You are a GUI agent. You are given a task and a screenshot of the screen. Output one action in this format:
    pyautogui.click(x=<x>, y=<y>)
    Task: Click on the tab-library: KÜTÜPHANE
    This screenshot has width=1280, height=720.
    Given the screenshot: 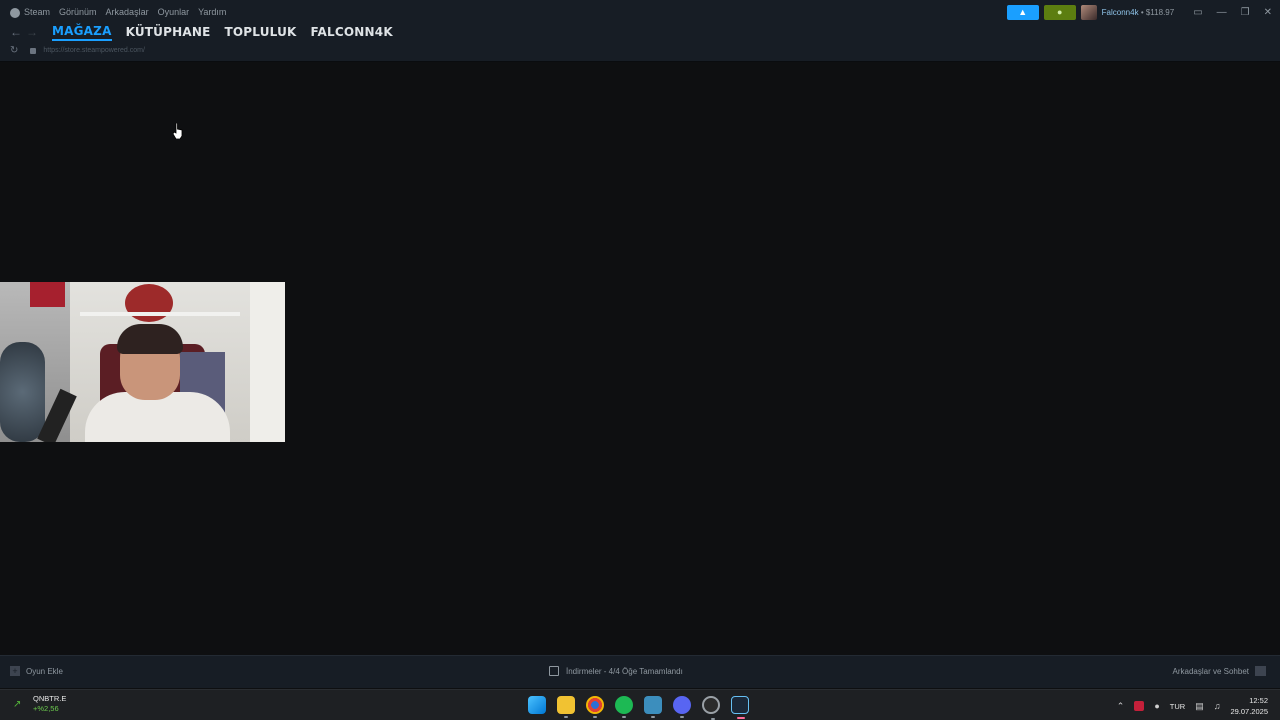 What is the action you would take?
    pyautogui.click(x=168, y=32)
    